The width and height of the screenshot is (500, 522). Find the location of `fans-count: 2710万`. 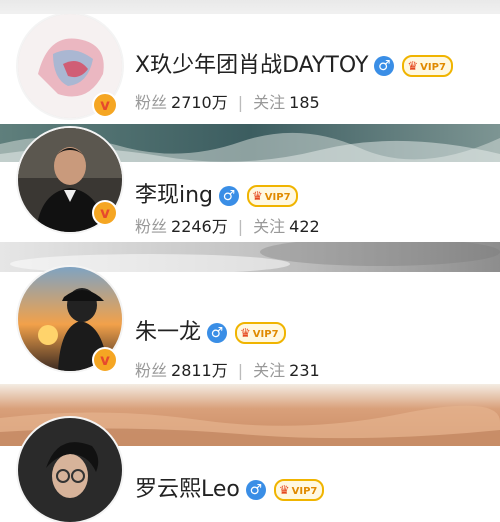

fans-count: 2710万 is located at coordinates (199, 102).